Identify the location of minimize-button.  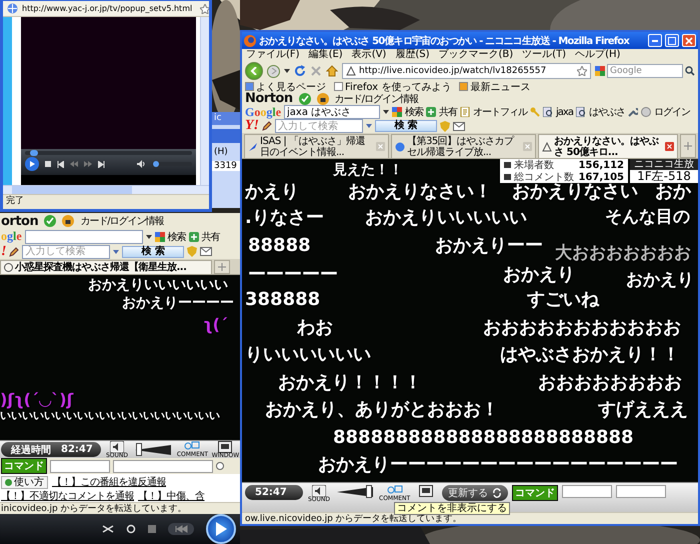
(655, 40).